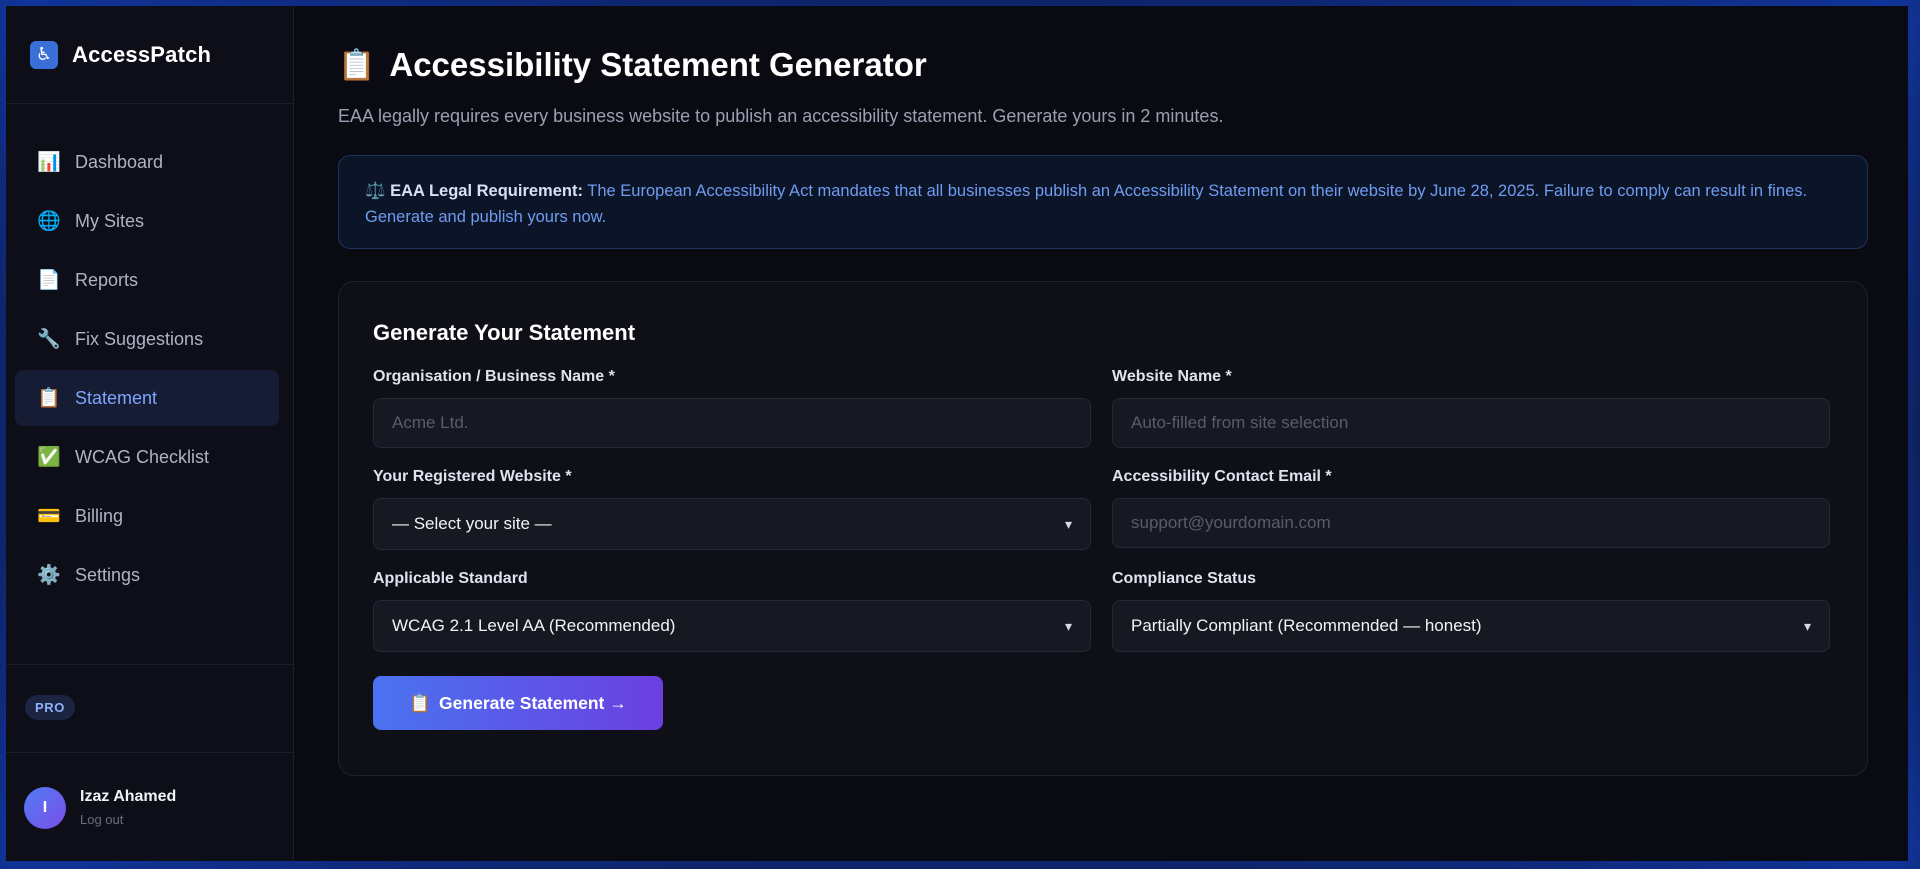  I want to click on sidebar-item-label: WCAG Checklist, so click(142, 456).